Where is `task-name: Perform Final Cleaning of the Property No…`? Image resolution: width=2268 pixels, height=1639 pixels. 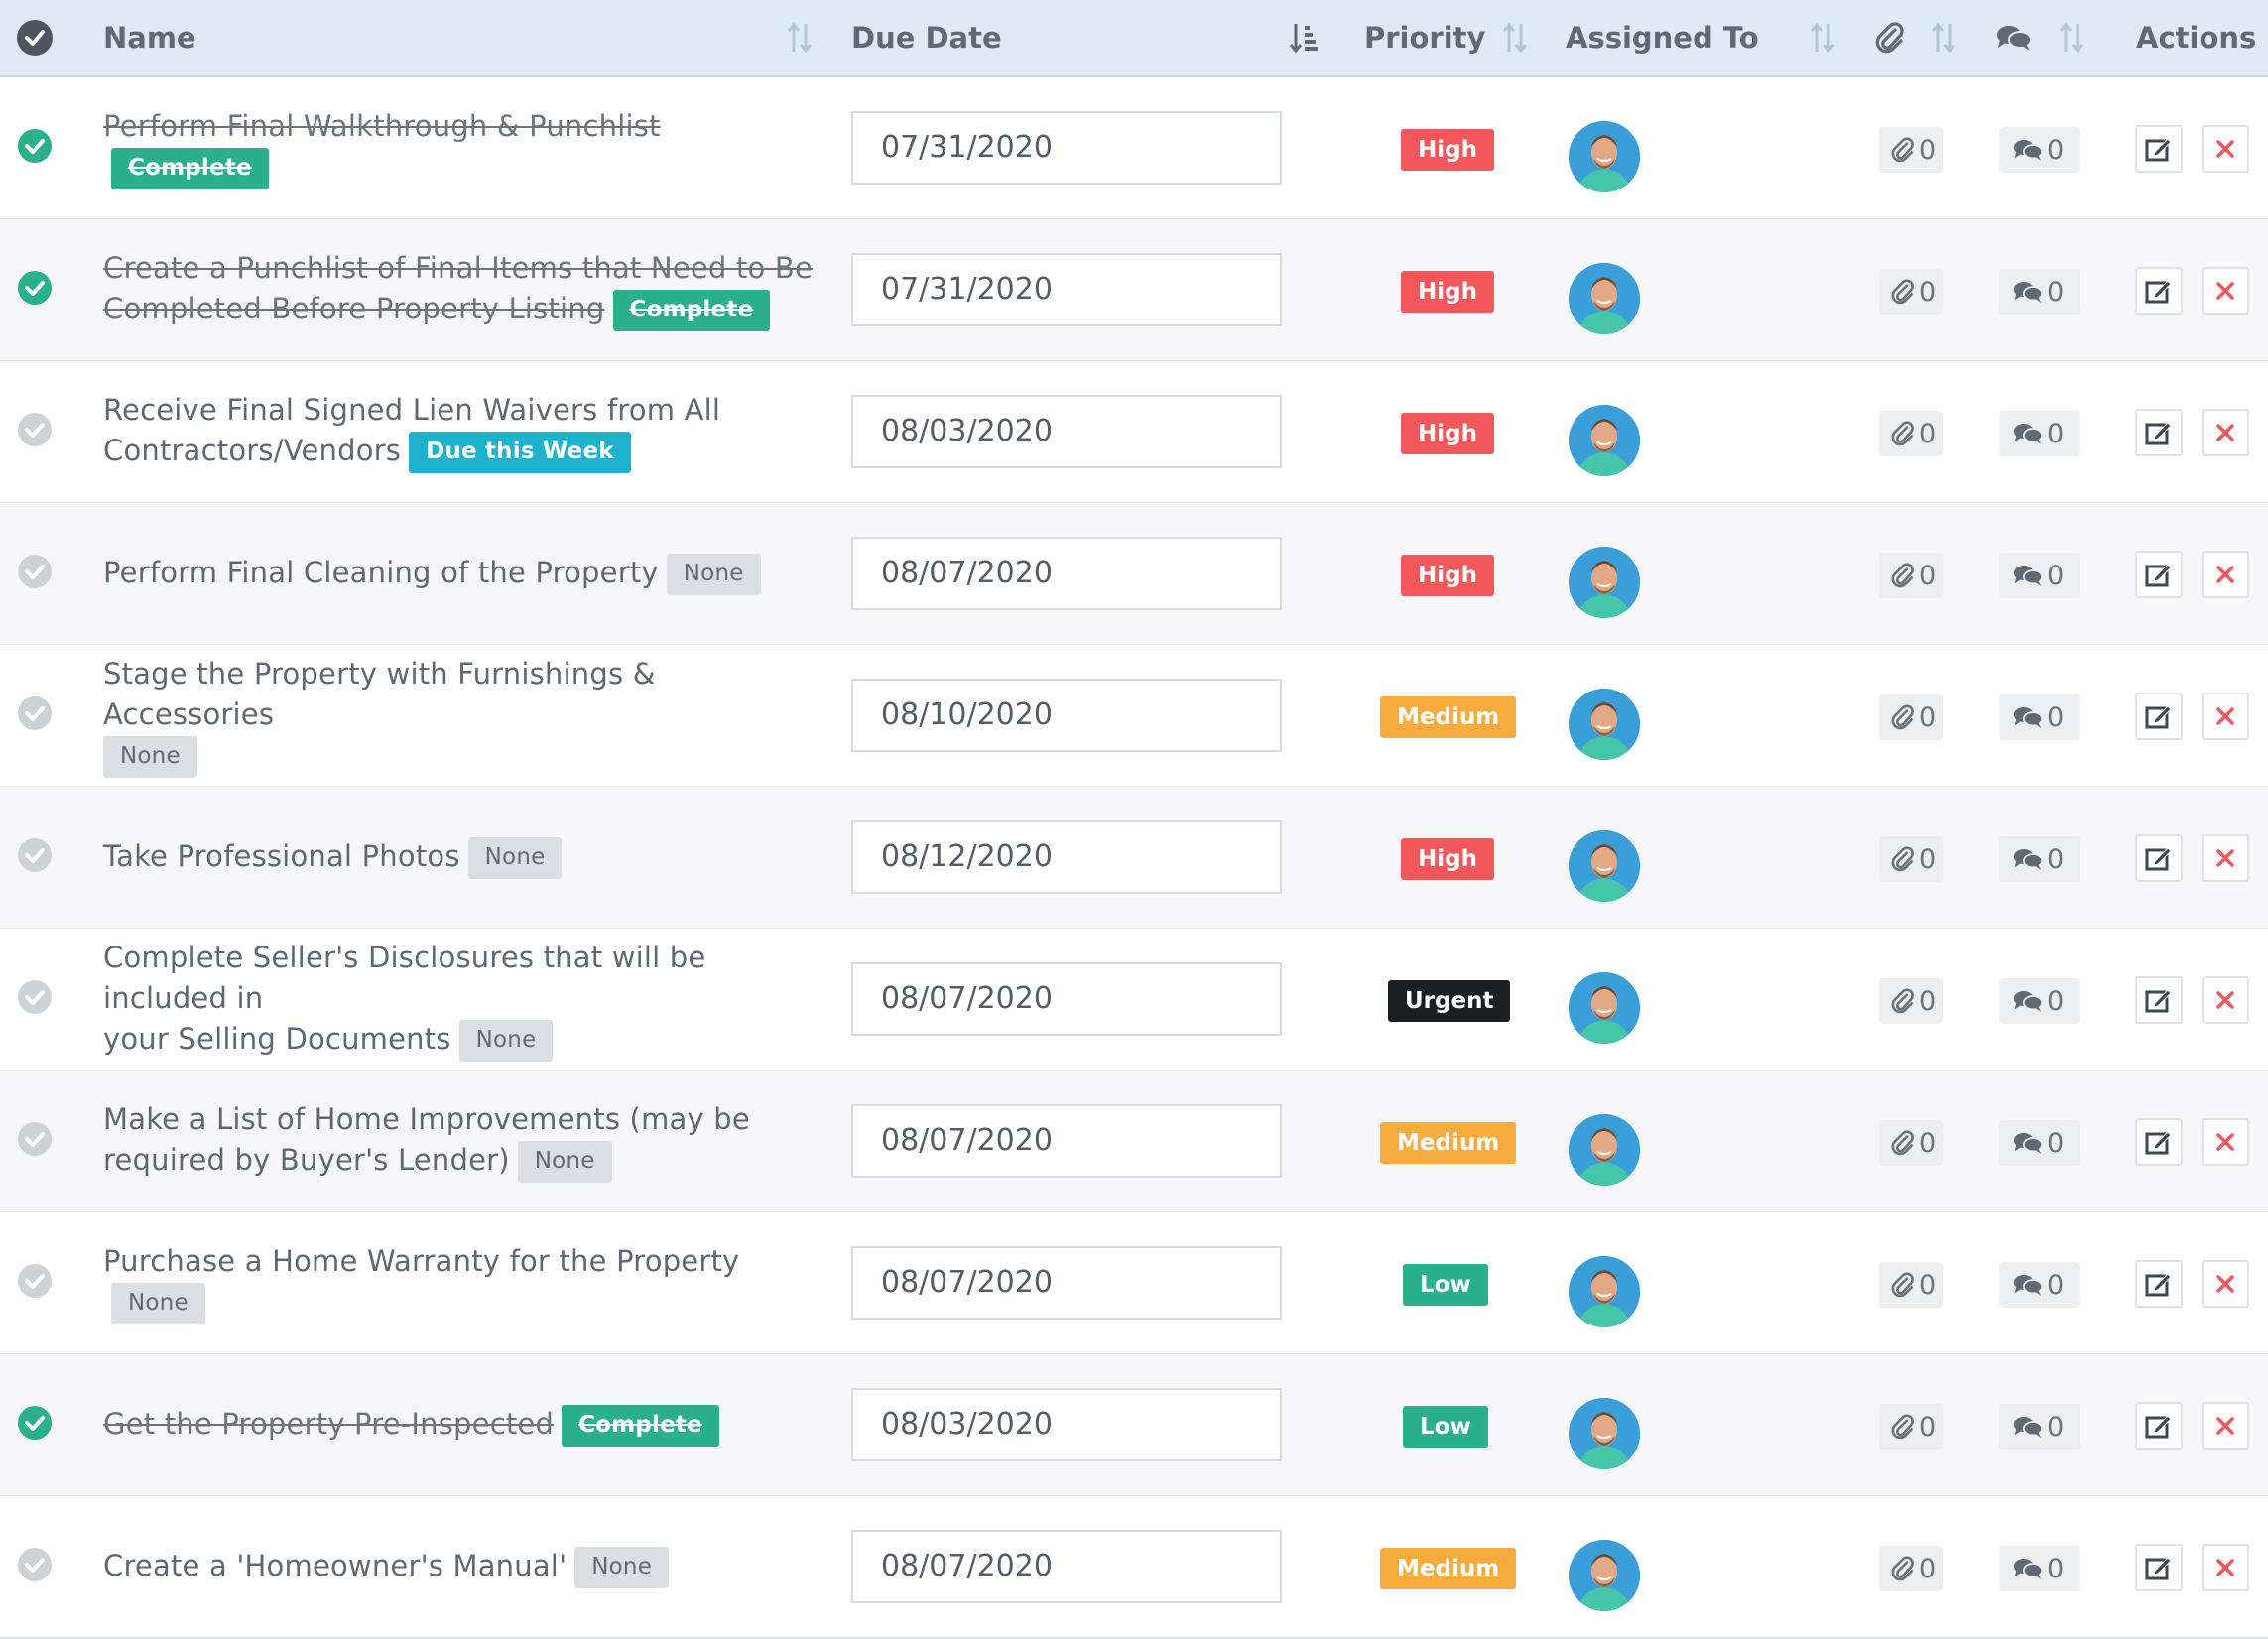 task-name: Perform Final Cleaning of the Property No… is located at coordinates (432, 574).